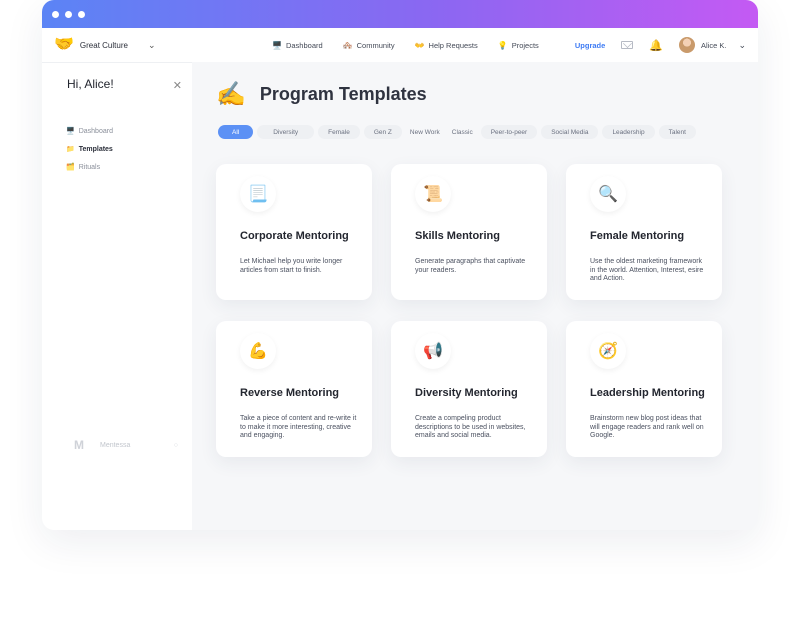 The height and width of the screenshot is (637, 800). What do you see at coordinates (453, 45) in the screenshot?
I see `nav-label: Help Requests` at bounding box center [453, 45].